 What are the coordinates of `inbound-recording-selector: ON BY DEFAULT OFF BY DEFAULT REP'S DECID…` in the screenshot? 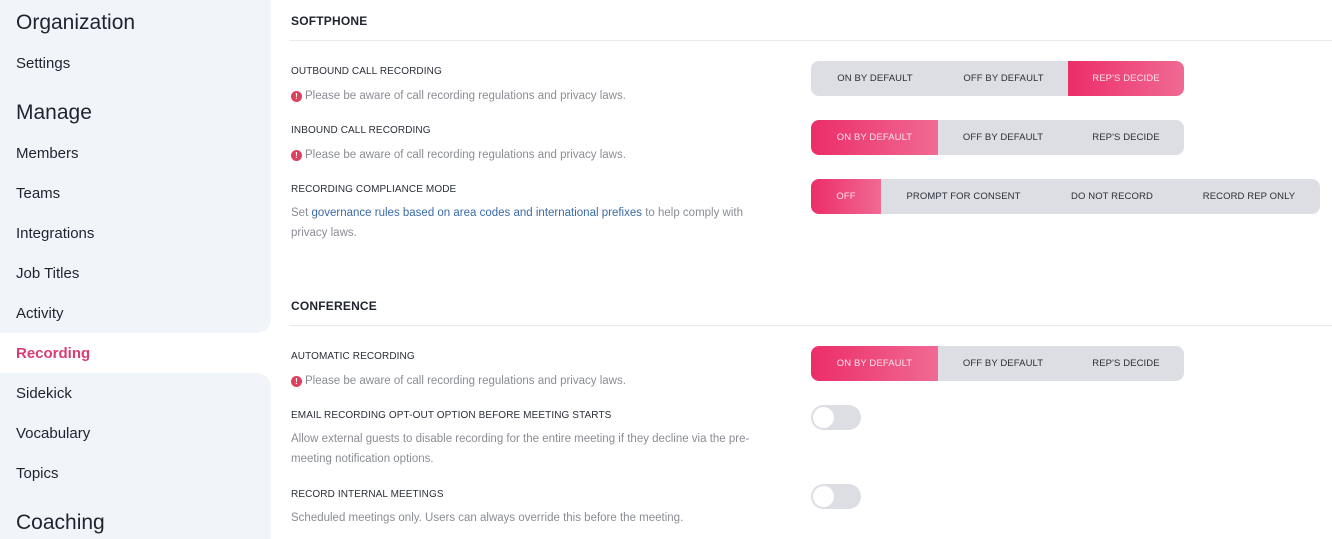 It's located at (997, 137).